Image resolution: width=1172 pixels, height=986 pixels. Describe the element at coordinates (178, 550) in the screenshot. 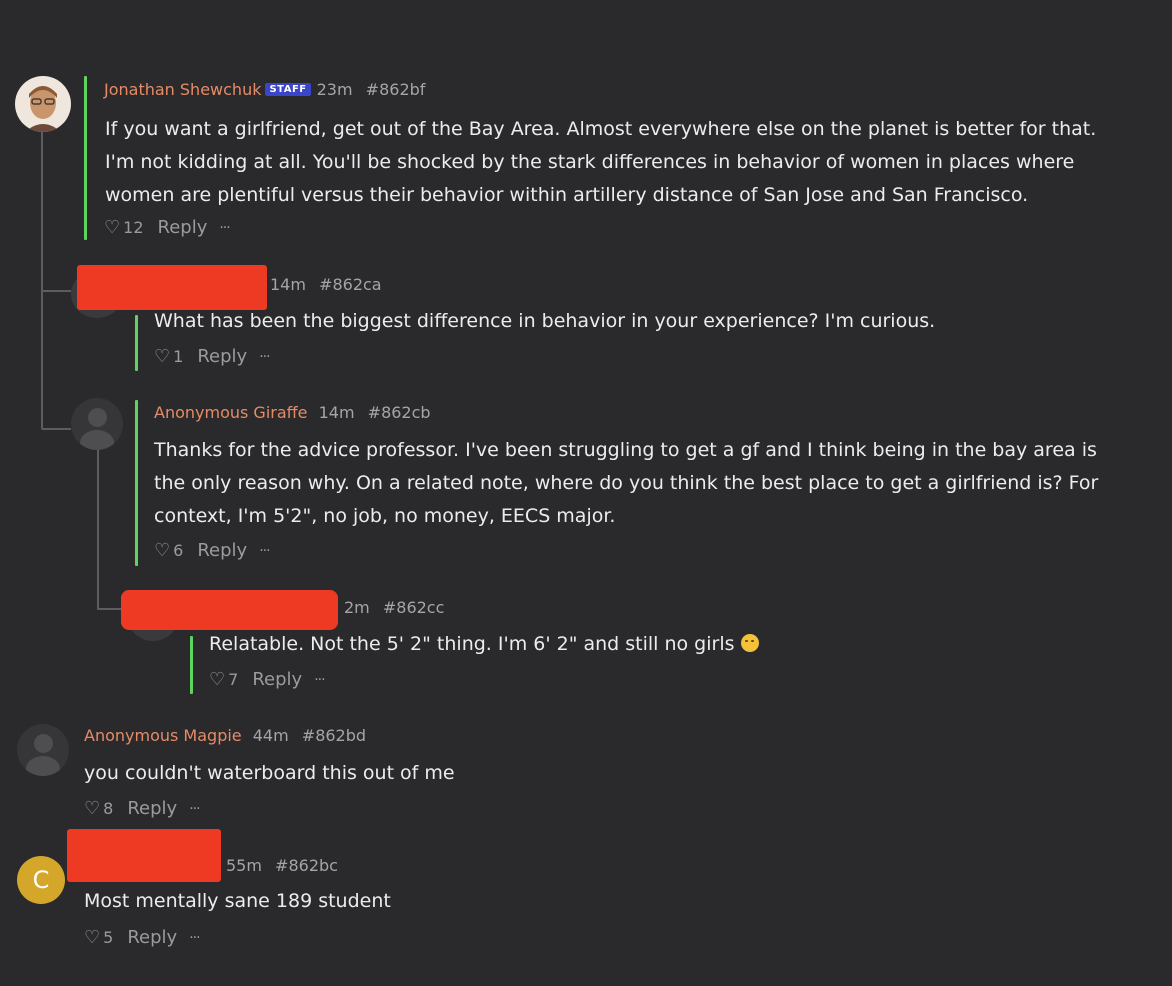

I see `like-count: 6` at that location.